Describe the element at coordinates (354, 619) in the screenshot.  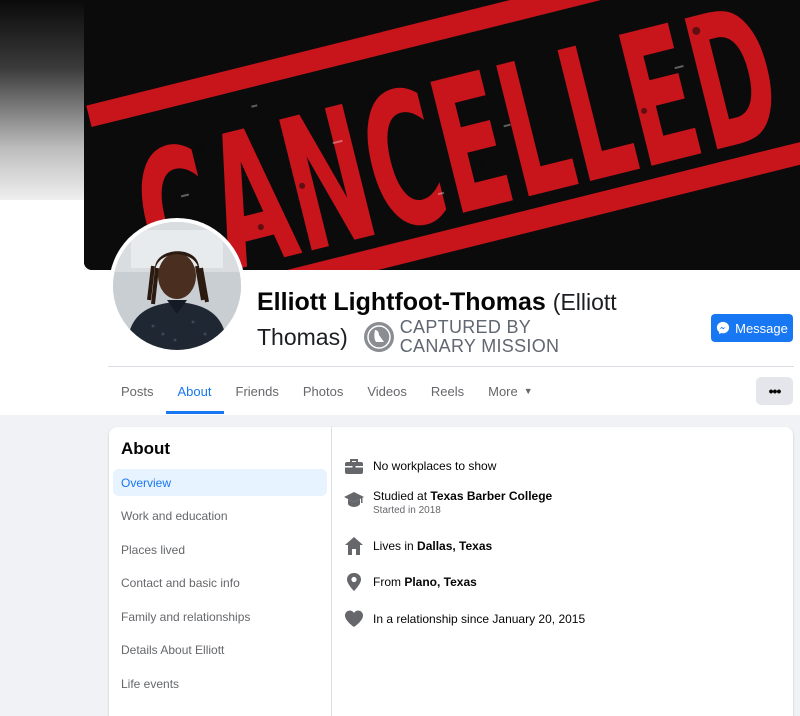
I see `heart-icon` at that location.